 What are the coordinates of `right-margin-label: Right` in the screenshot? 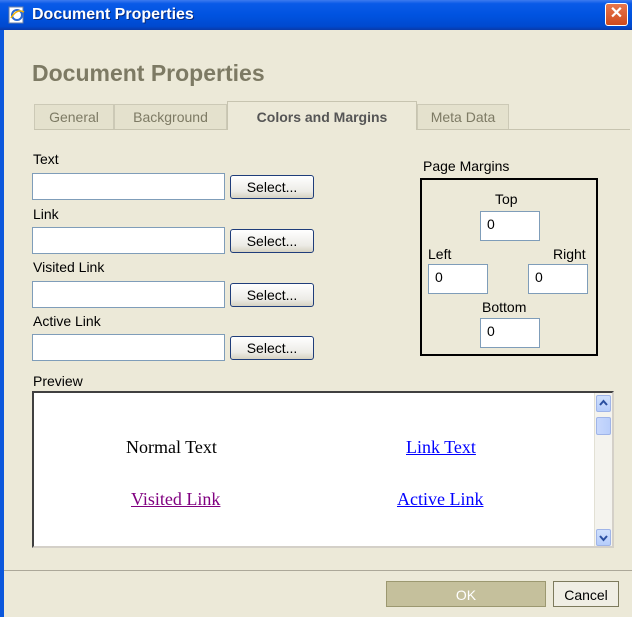 It's located at (569, 254).